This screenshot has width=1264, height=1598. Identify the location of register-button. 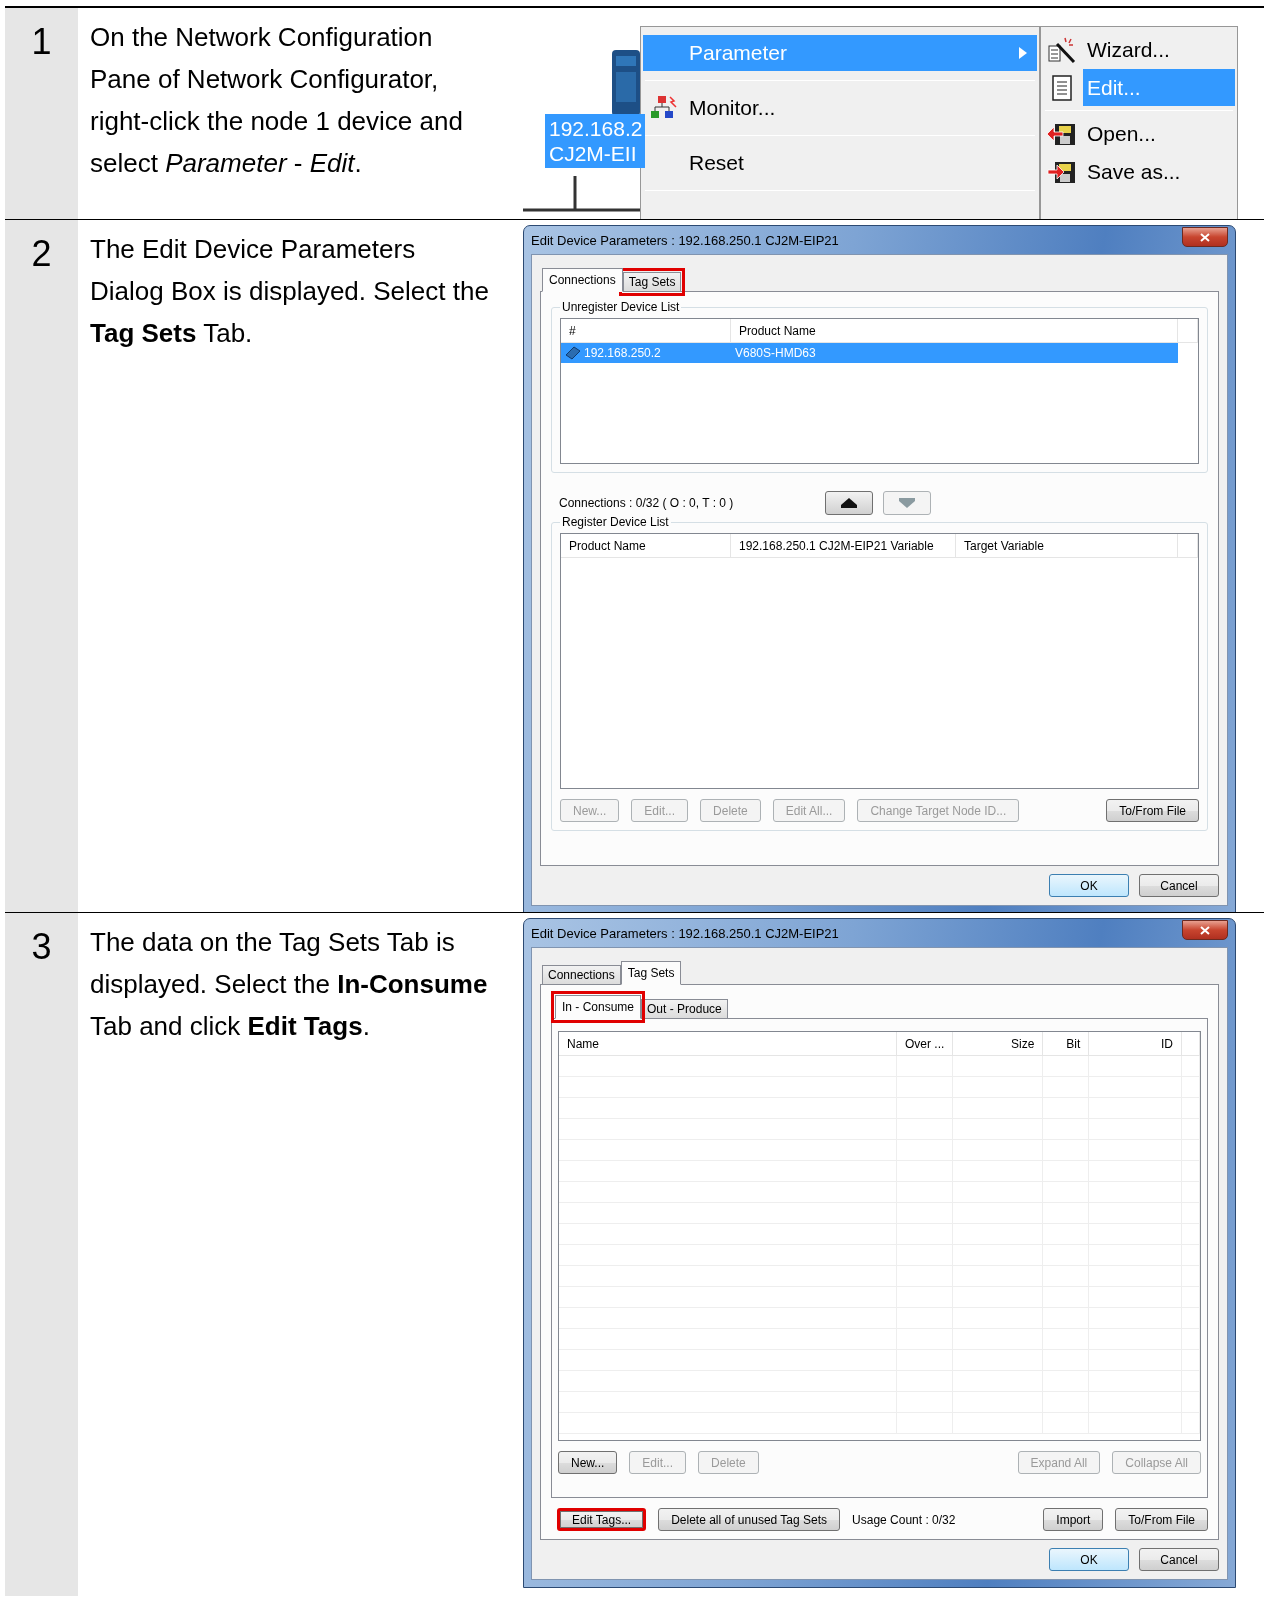
(849, 503).